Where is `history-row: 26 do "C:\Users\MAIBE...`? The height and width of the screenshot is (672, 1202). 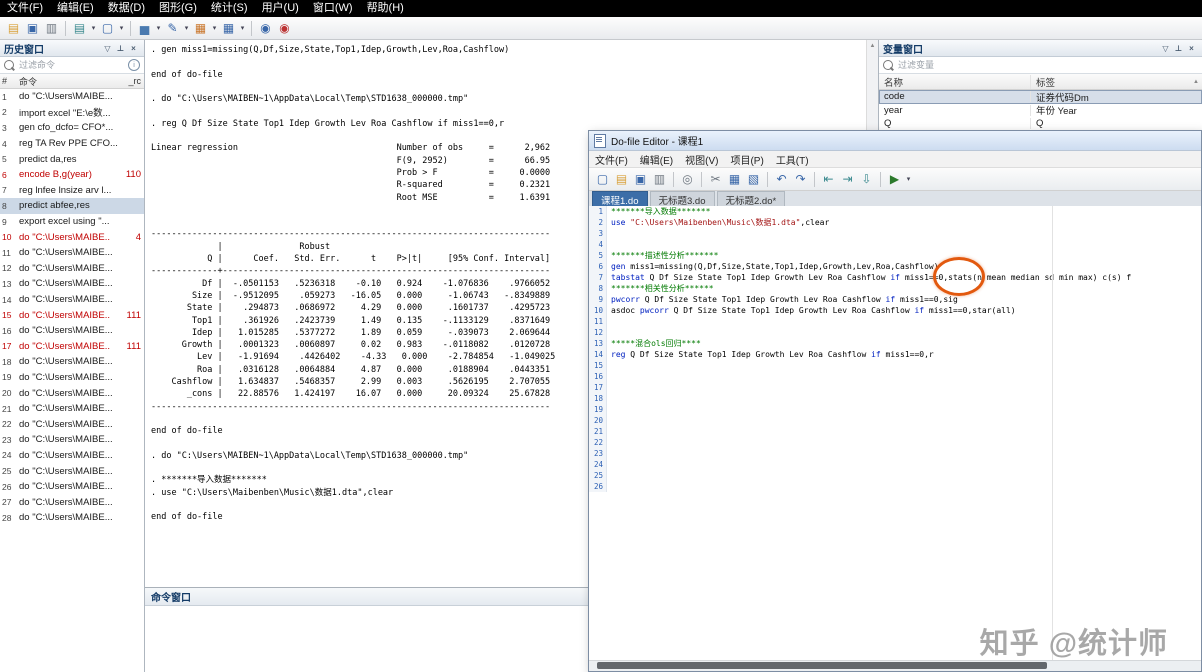
history-row: 26 do "C:\Users\MAIBE... is located at coordinates (72, 487).